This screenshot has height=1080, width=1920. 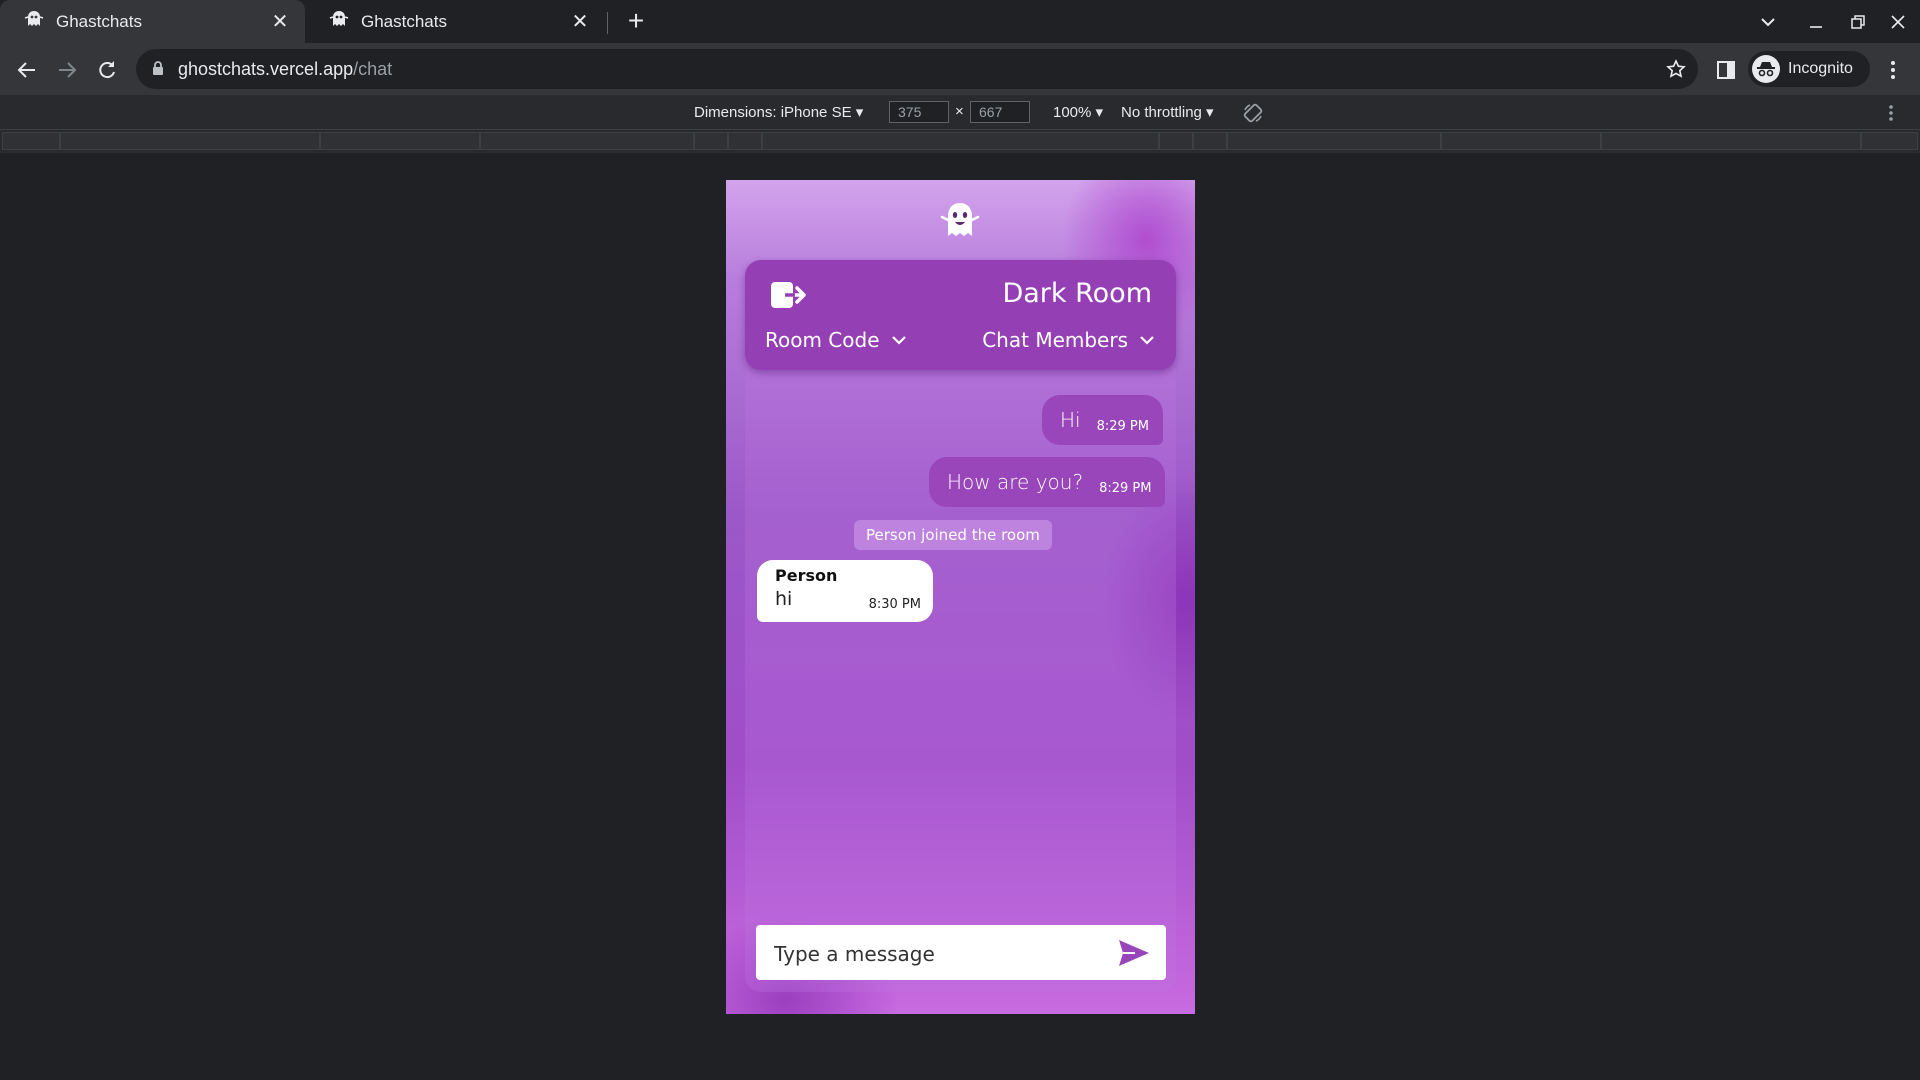 I want to click on url-text: ghostchats.vercel.app/chat, so click(x=285, y=69).